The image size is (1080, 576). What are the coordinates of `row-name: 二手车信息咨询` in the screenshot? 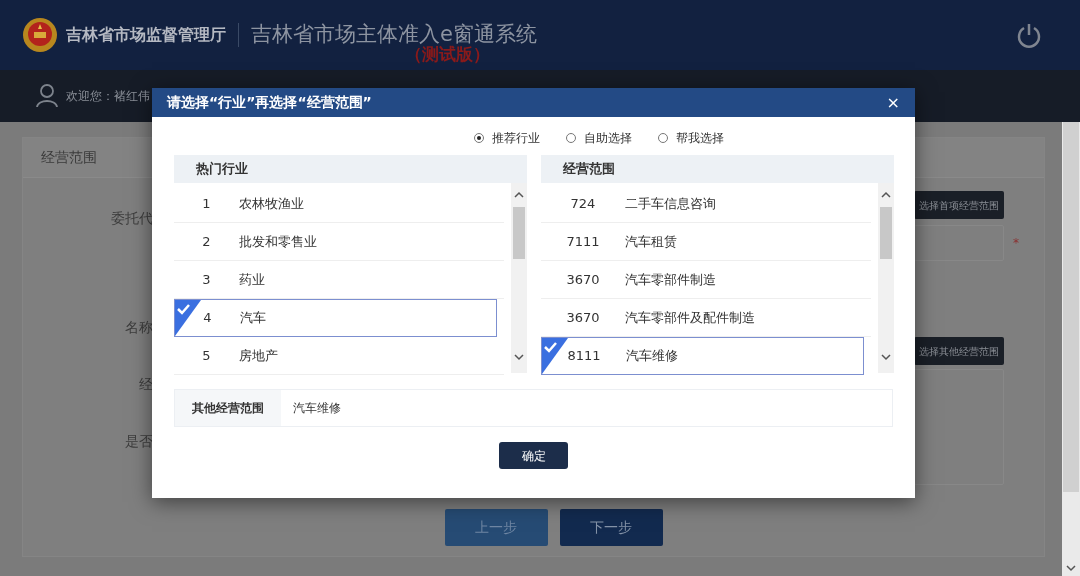 It's located at (670, 203).